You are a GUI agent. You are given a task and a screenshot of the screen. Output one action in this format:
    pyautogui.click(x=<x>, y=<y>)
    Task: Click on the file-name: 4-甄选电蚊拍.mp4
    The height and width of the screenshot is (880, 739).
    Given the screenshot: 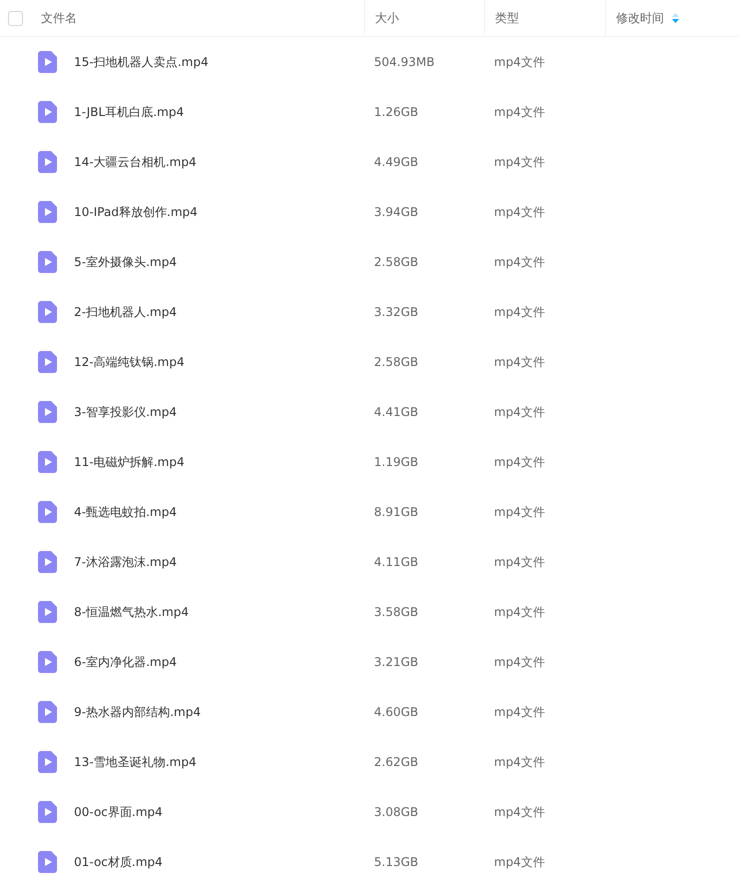 What is the action you would take?
    pyautogui.click(x=125, y=512)
    